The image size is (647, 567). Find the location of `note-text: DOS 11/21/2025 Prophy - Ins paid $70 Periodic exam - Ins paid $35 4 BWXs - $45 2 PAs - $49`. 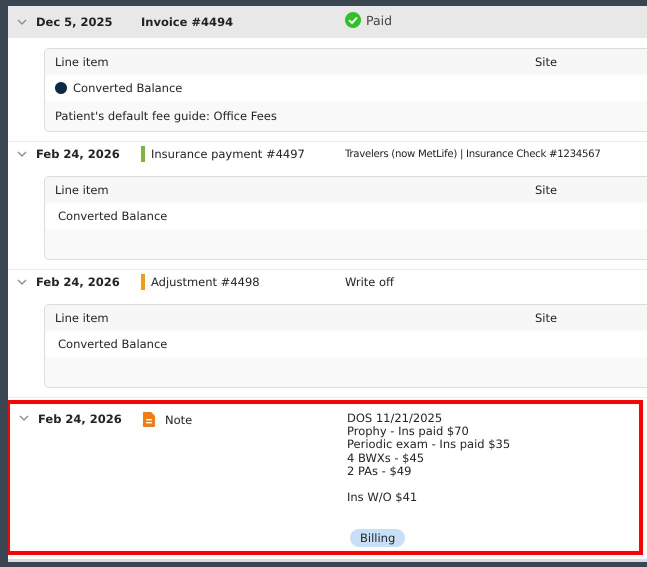

note-text: DOS 11/21/2025 Prophy - Ins paid $70 Periodic exam - Ins paid $35 4 BWXs - $45 2 PAs - $49 is located at coordinates (428, 445).